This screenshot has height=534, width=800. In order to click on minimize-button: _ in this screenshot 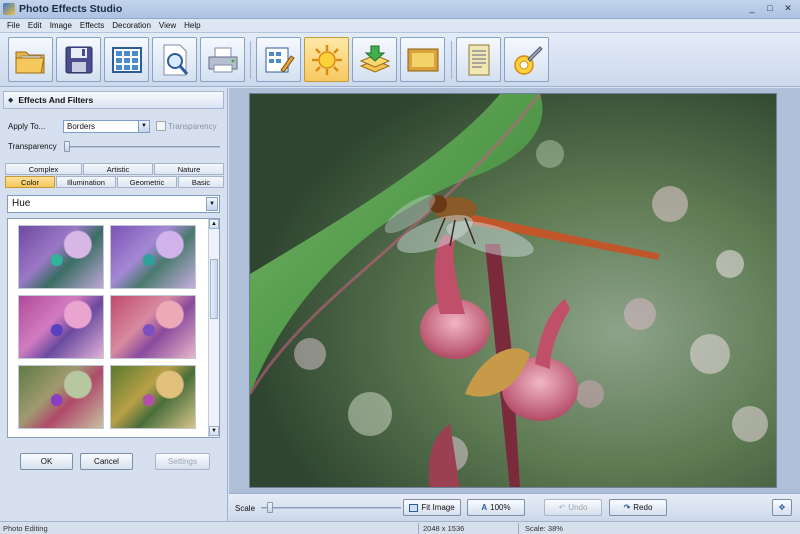, I will do `click(752, 9)`.